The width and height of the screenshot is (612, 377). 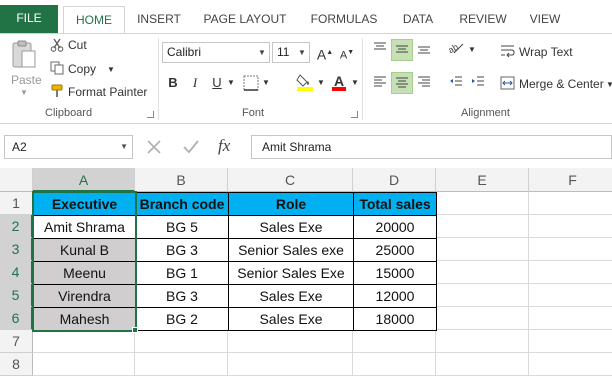 I want to click on table-cell: Amit Shrama, so click(x=84, y=227).